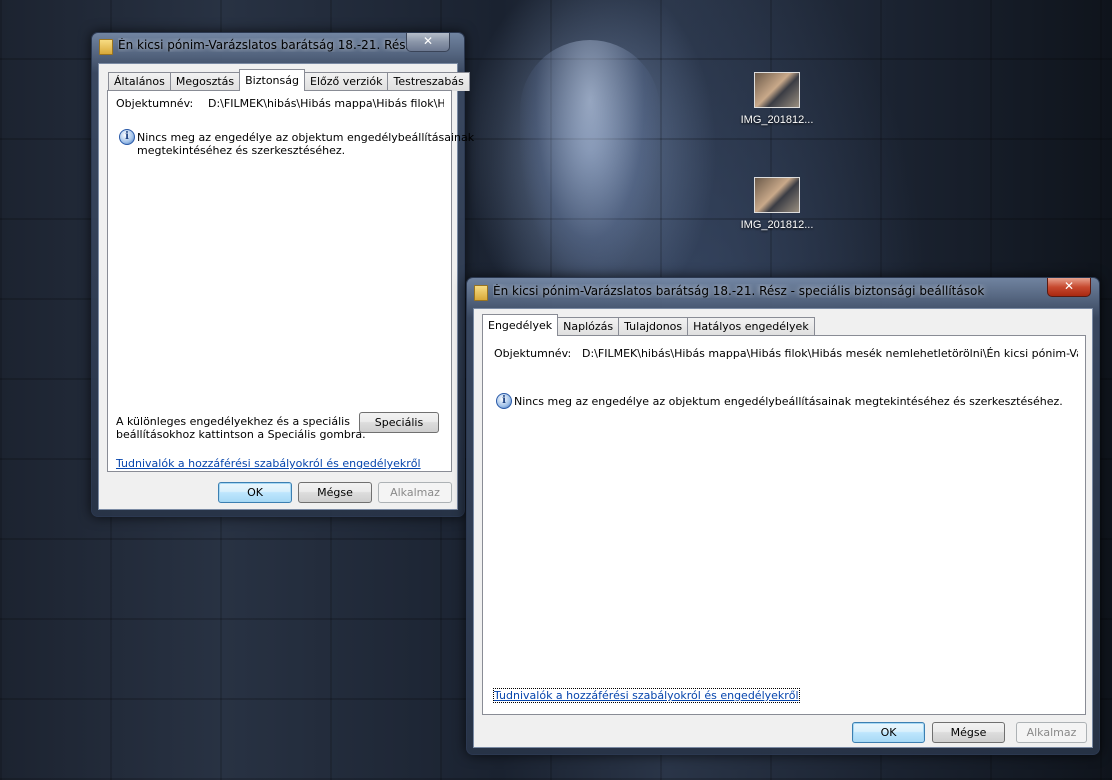  I want to click on permission-info-line2: megtekintéséhez és szerkesztéséhez., so click(241, 150).